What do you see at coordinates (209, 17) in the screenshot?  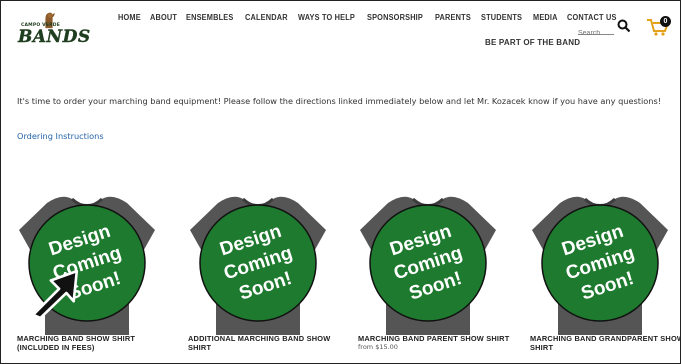 I see `nav-item-ensembles: ENSEMBLES` at bounding box center [209, 17].